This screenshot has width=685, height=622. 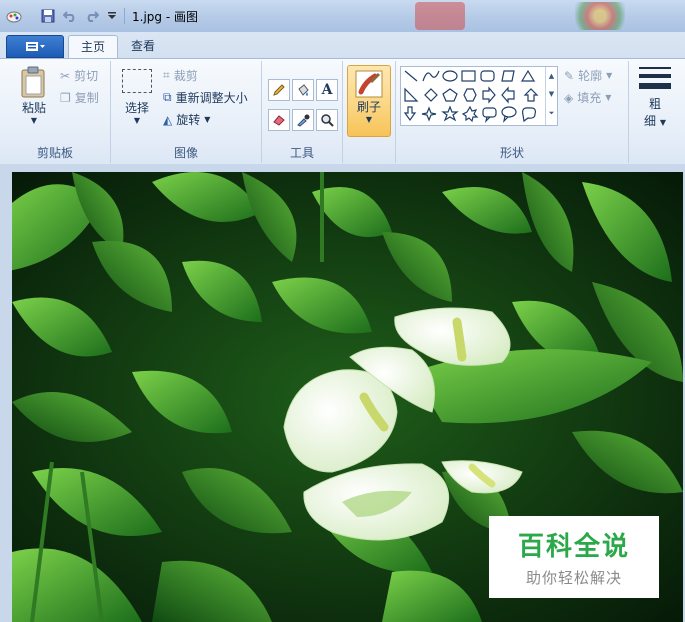 I want to click on crop-icon: ⌗, so click(x=166, y=75).